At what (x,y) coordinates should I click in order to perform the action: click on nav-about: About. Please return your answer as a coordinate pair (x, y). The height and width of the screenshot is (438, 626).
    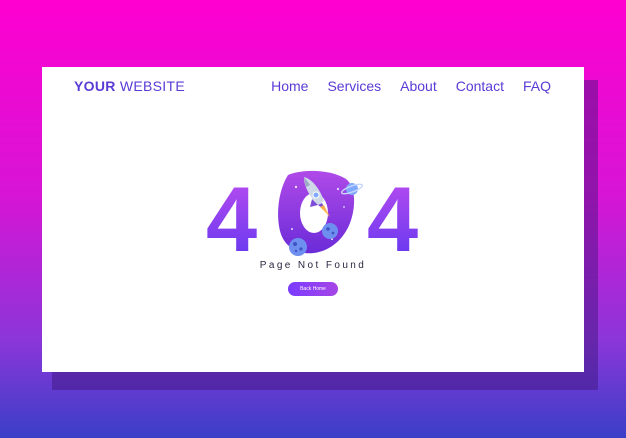
    Looking at the image, I should click on (418, 86).